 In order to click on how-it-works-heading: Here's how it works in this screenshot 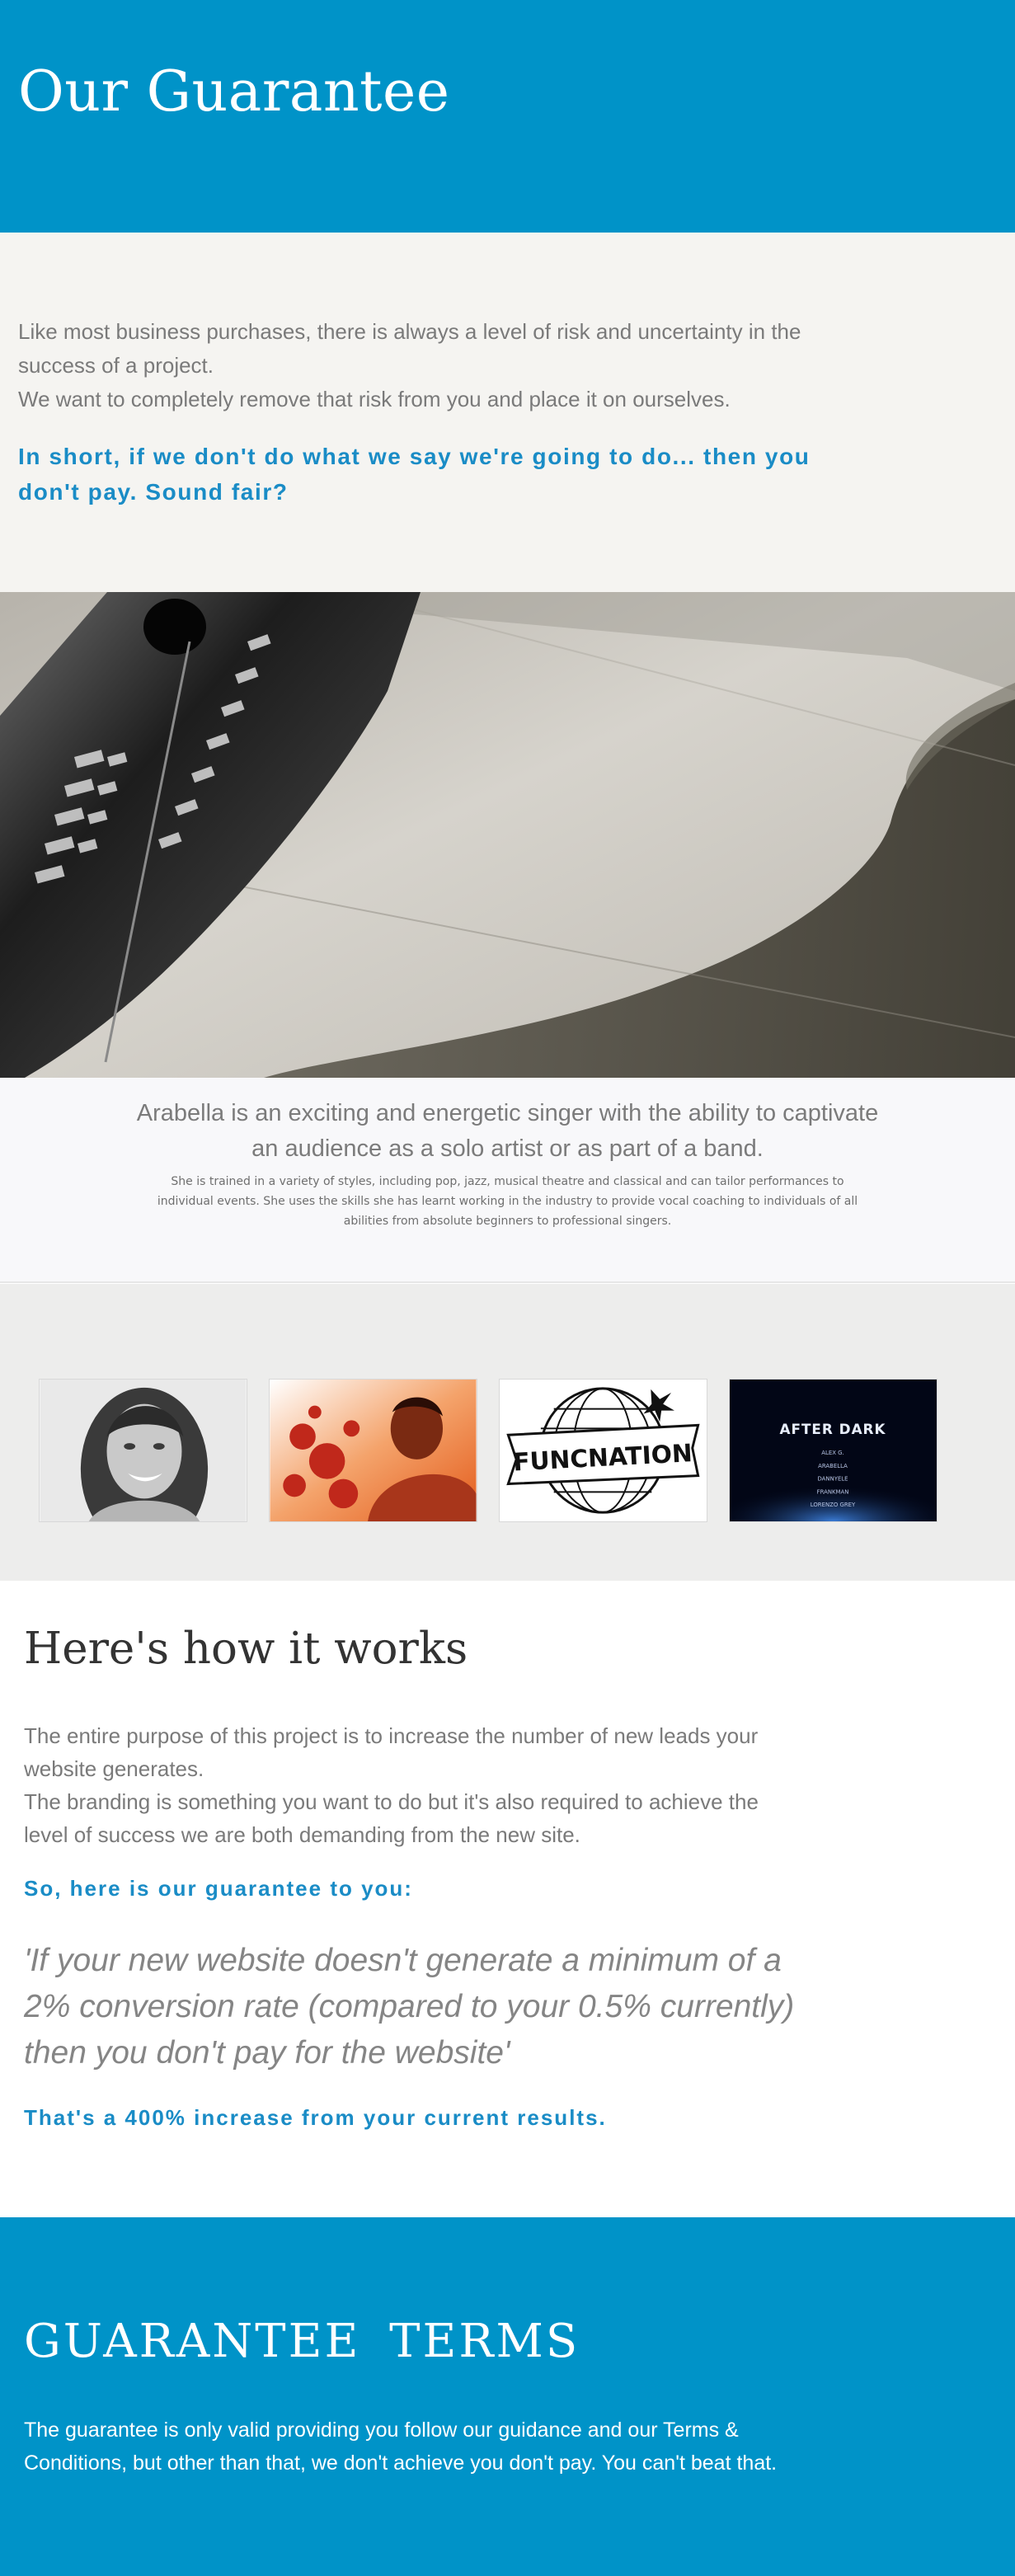, I will do `click(246, 1649)`.